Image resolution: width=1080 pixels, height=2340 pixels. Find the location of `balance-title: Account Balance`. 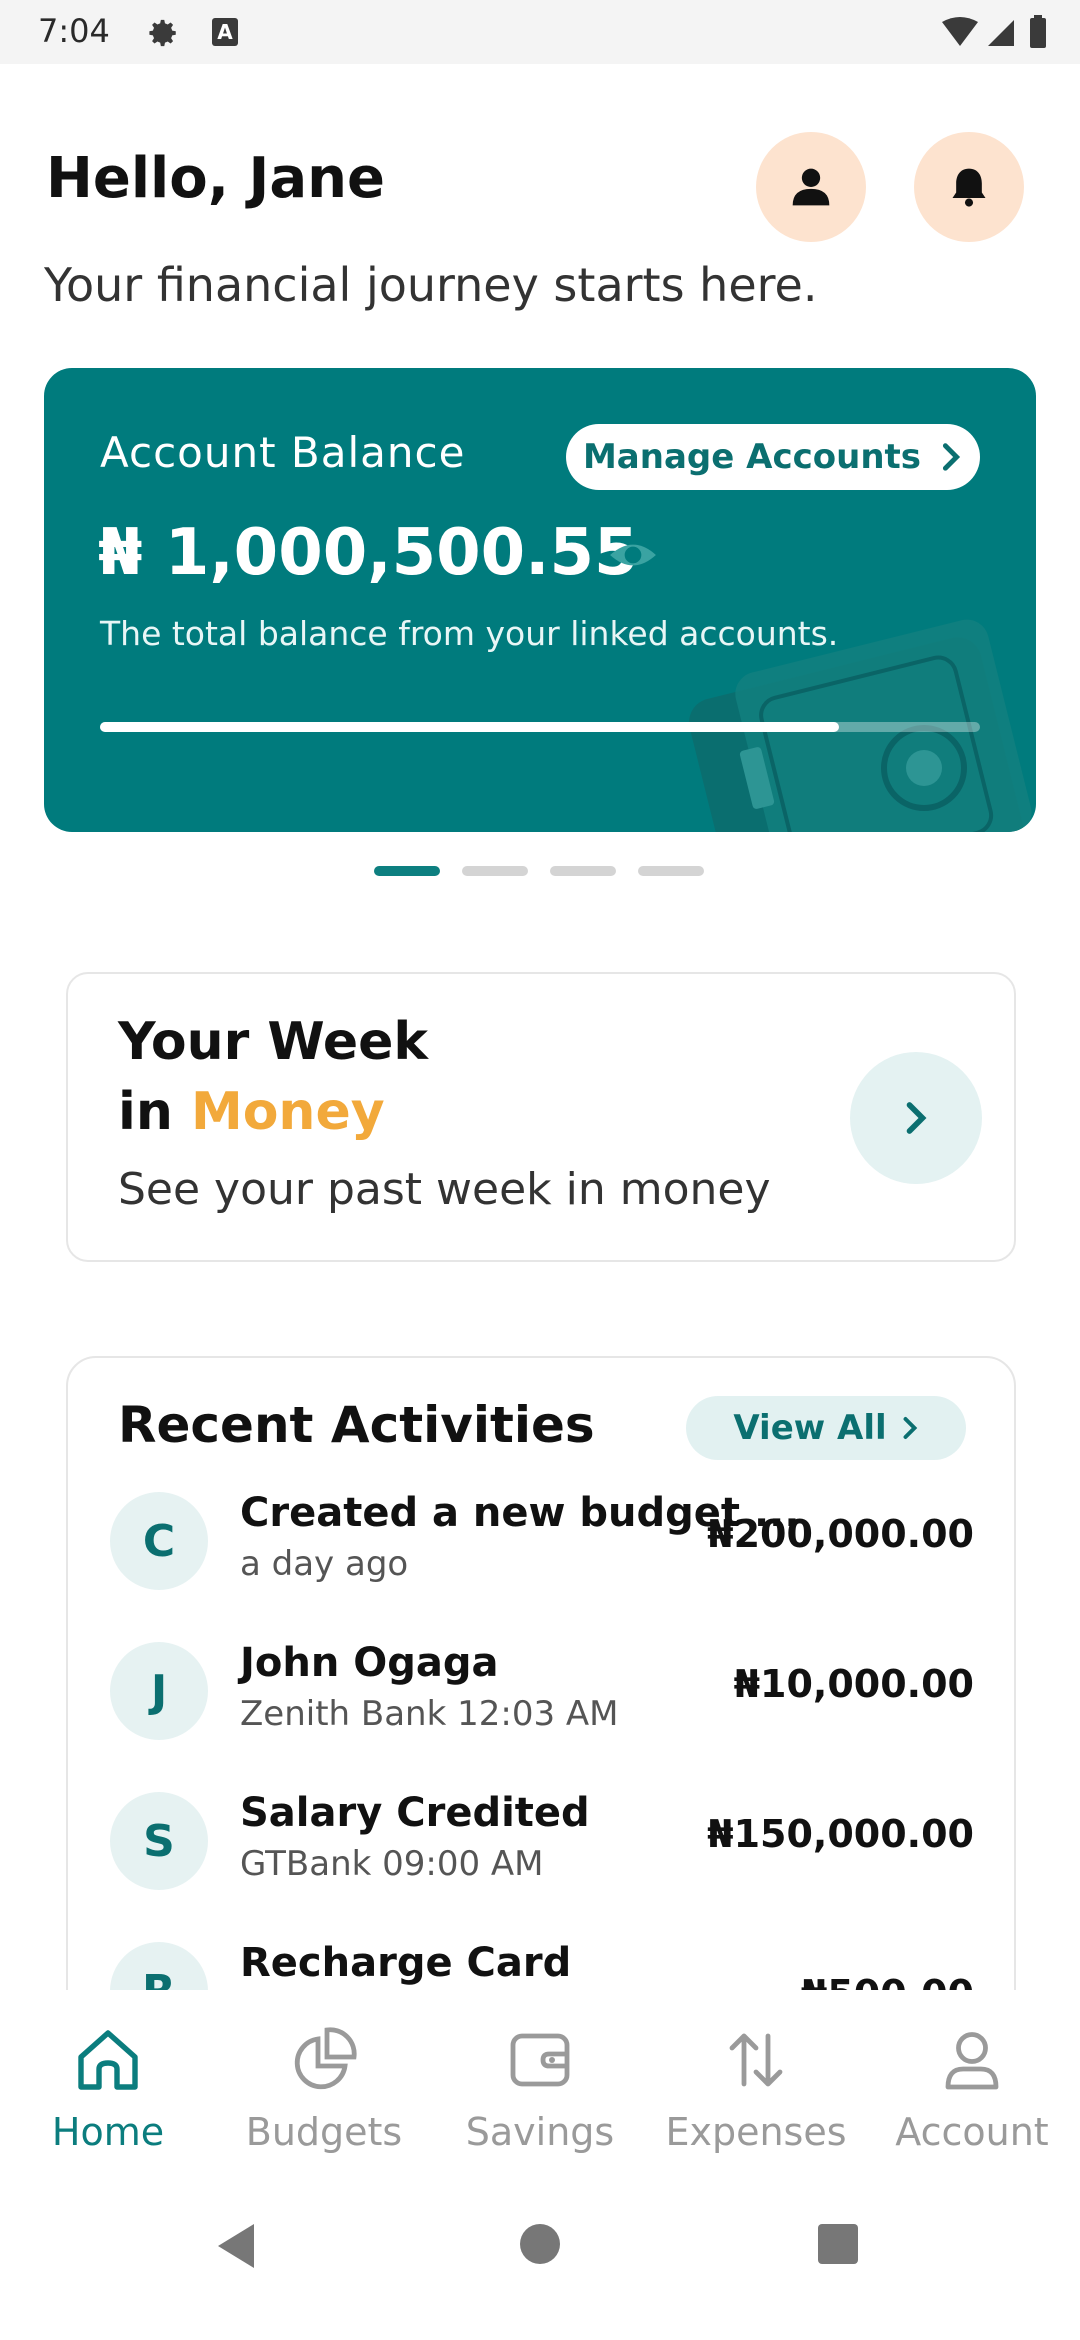

balance-title: Account Balance is located at coordinates (283, 452).